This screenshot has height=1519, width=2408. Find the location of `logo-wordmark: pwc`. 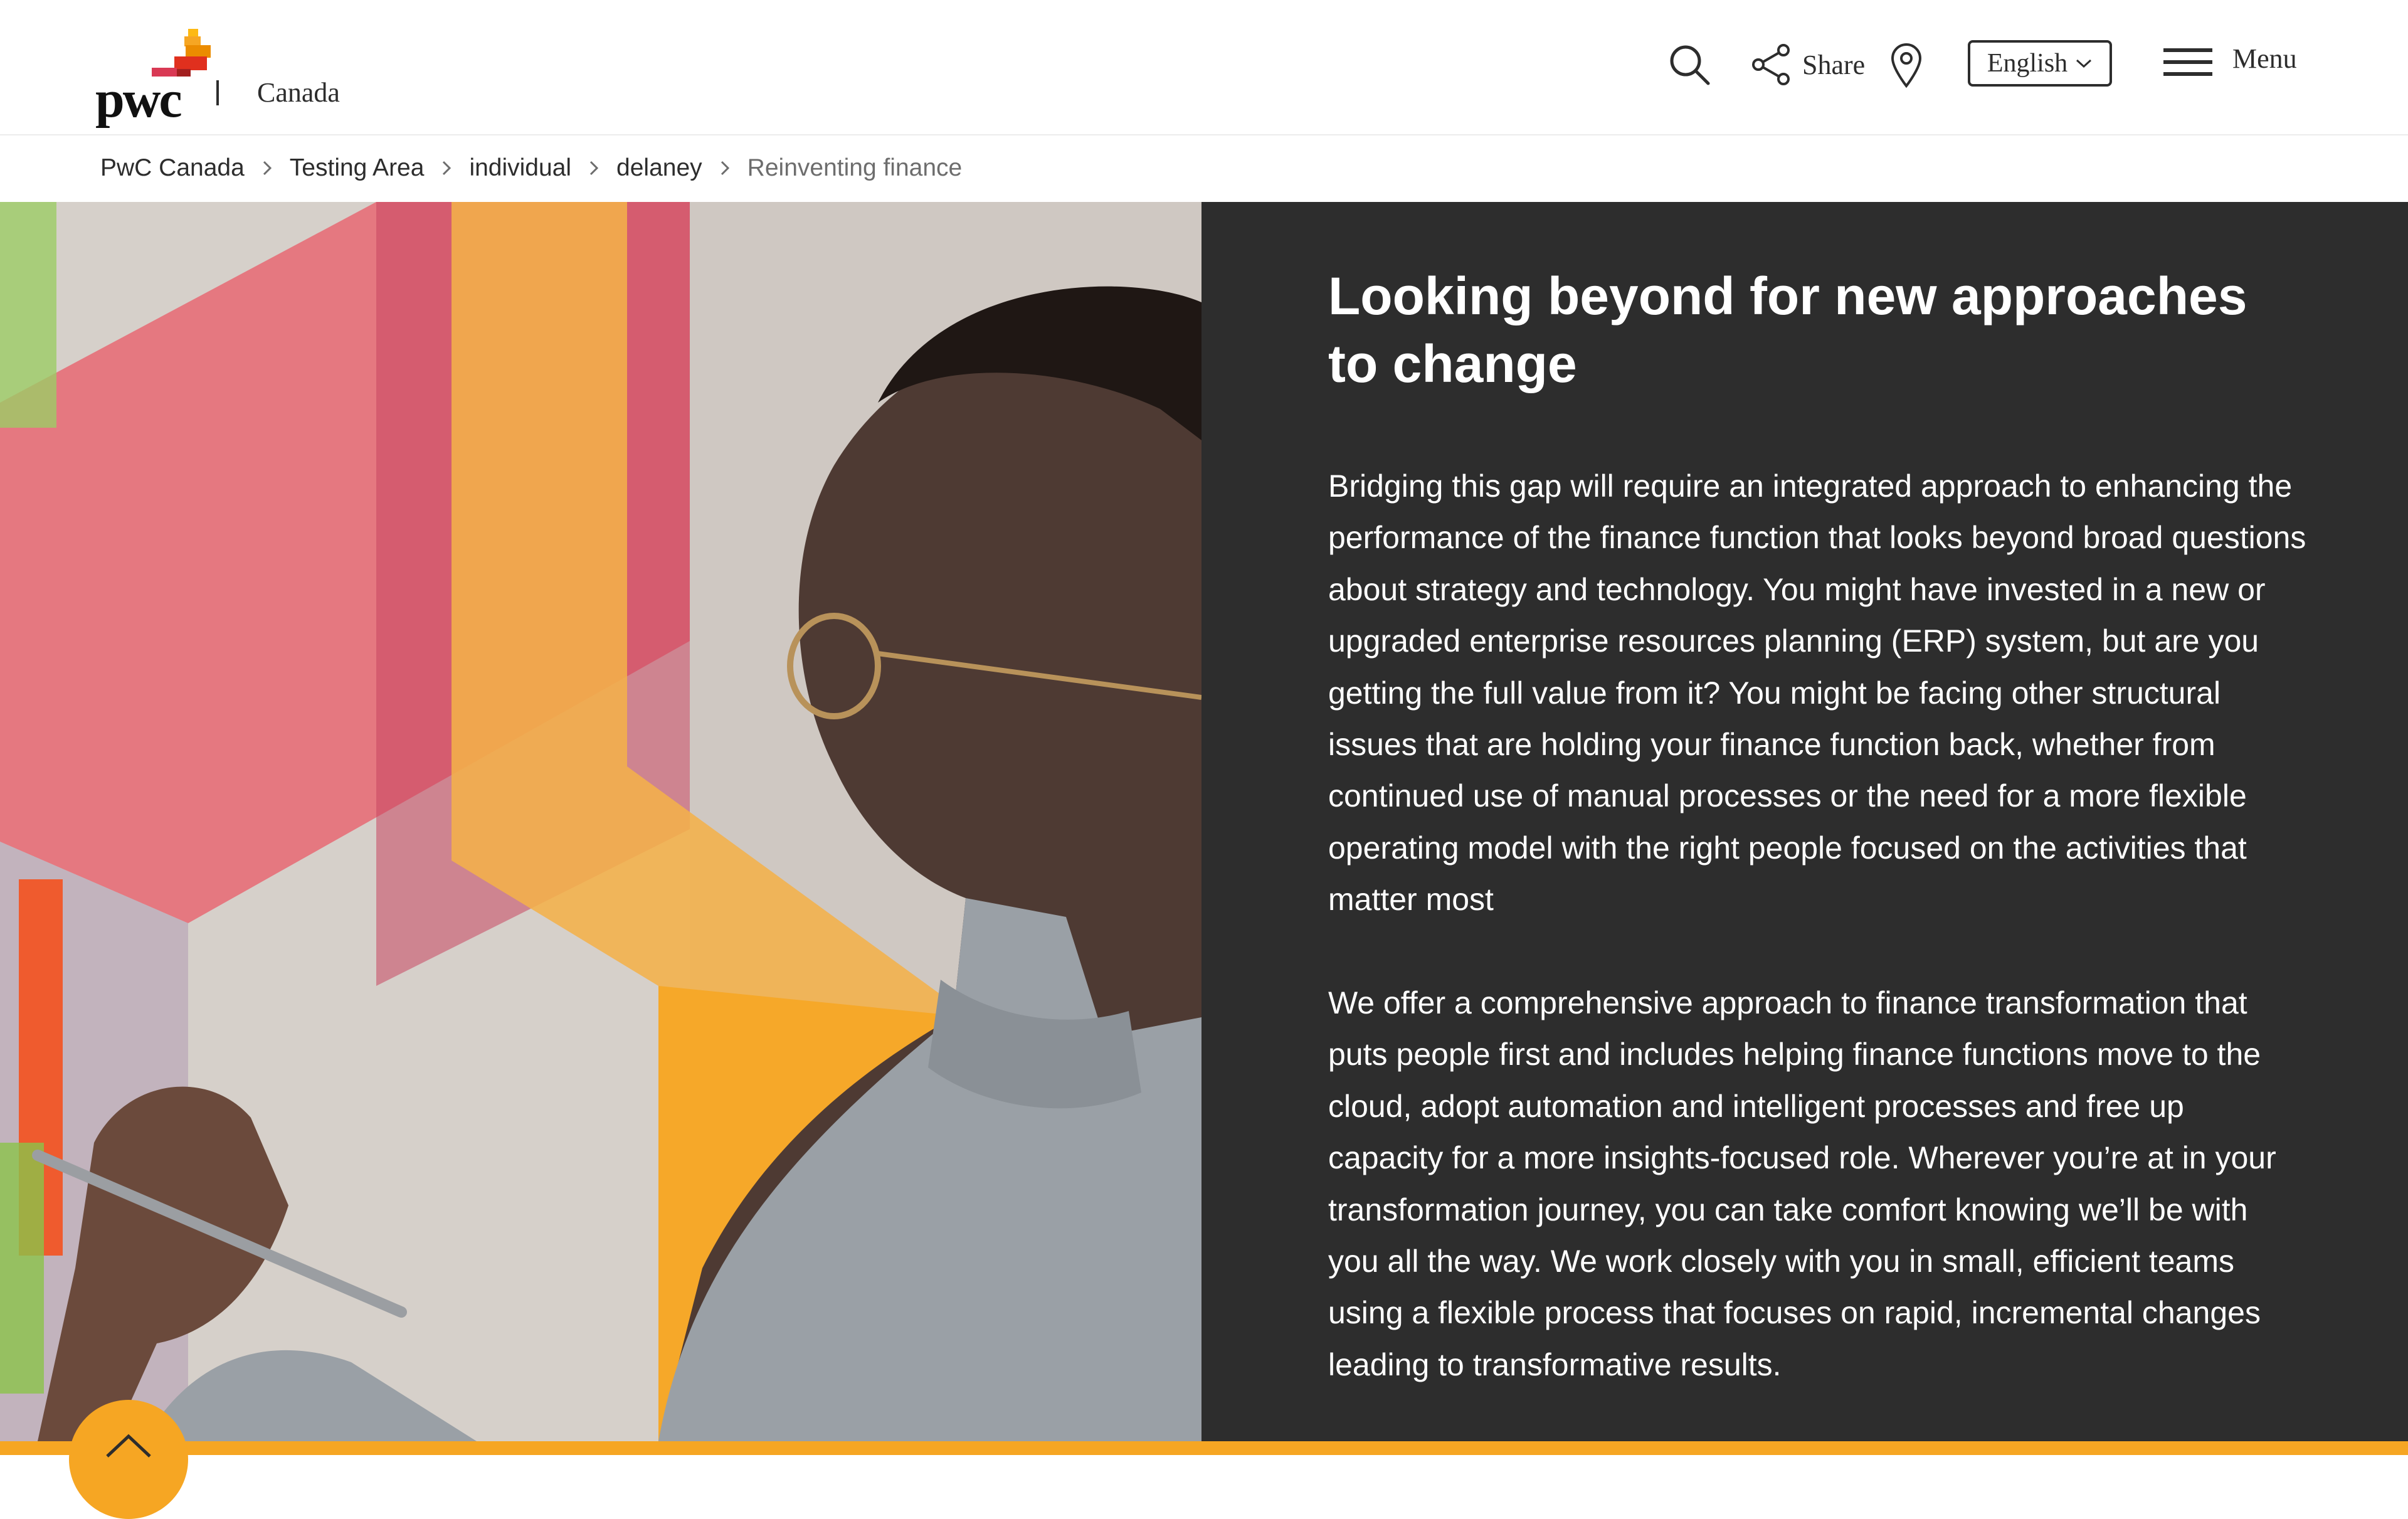

logo-wordmark: pwc is located at coordinates (138, 100).